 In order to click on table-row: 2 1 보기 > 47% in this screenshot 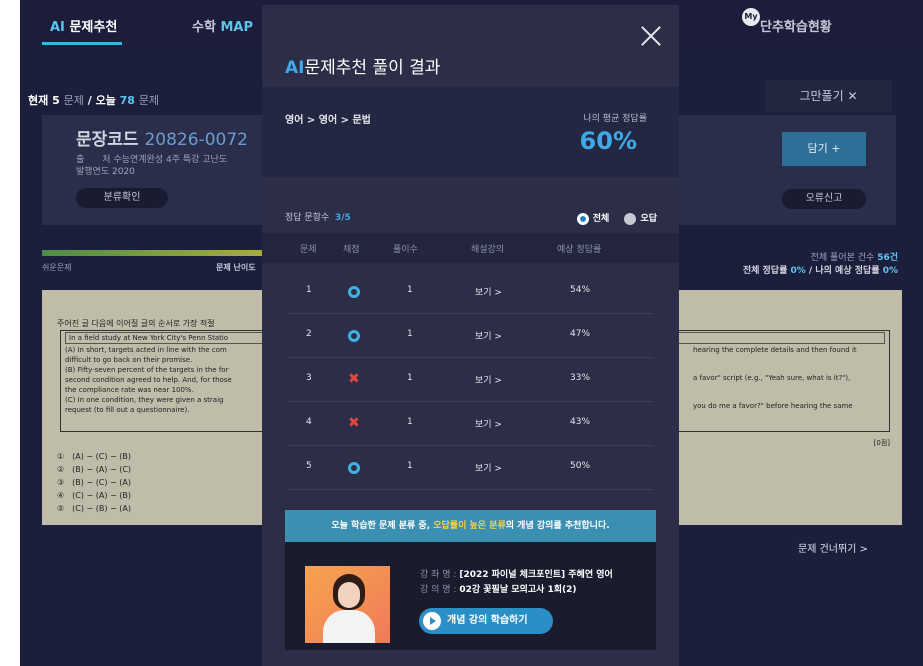, I will do `click(470, 336)`.